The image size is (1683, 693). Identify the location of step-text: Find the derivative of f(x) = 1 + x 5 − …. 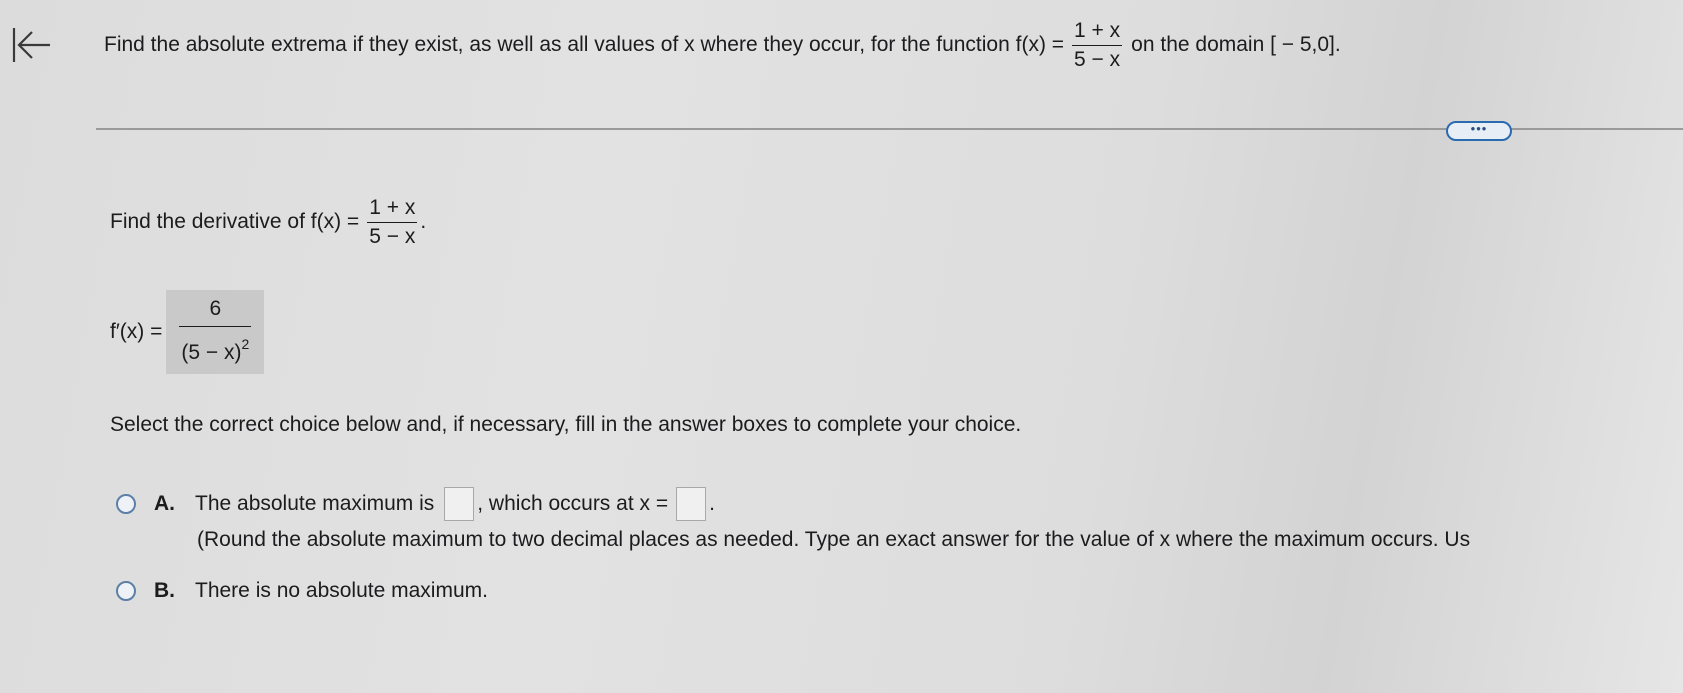
(268, 222).